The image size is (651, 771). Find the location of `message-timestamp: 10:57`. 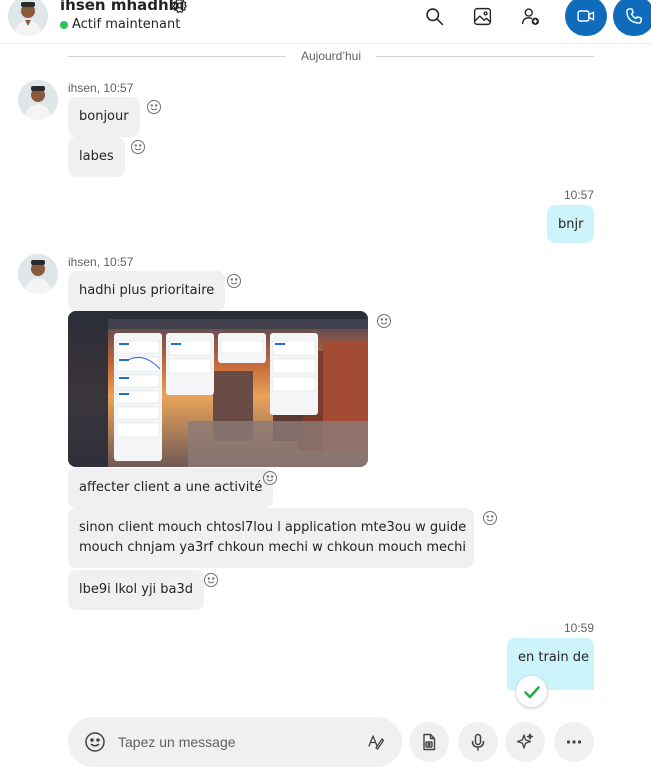

message-timestamp: 10:57 is located at coordinates (578, 195).